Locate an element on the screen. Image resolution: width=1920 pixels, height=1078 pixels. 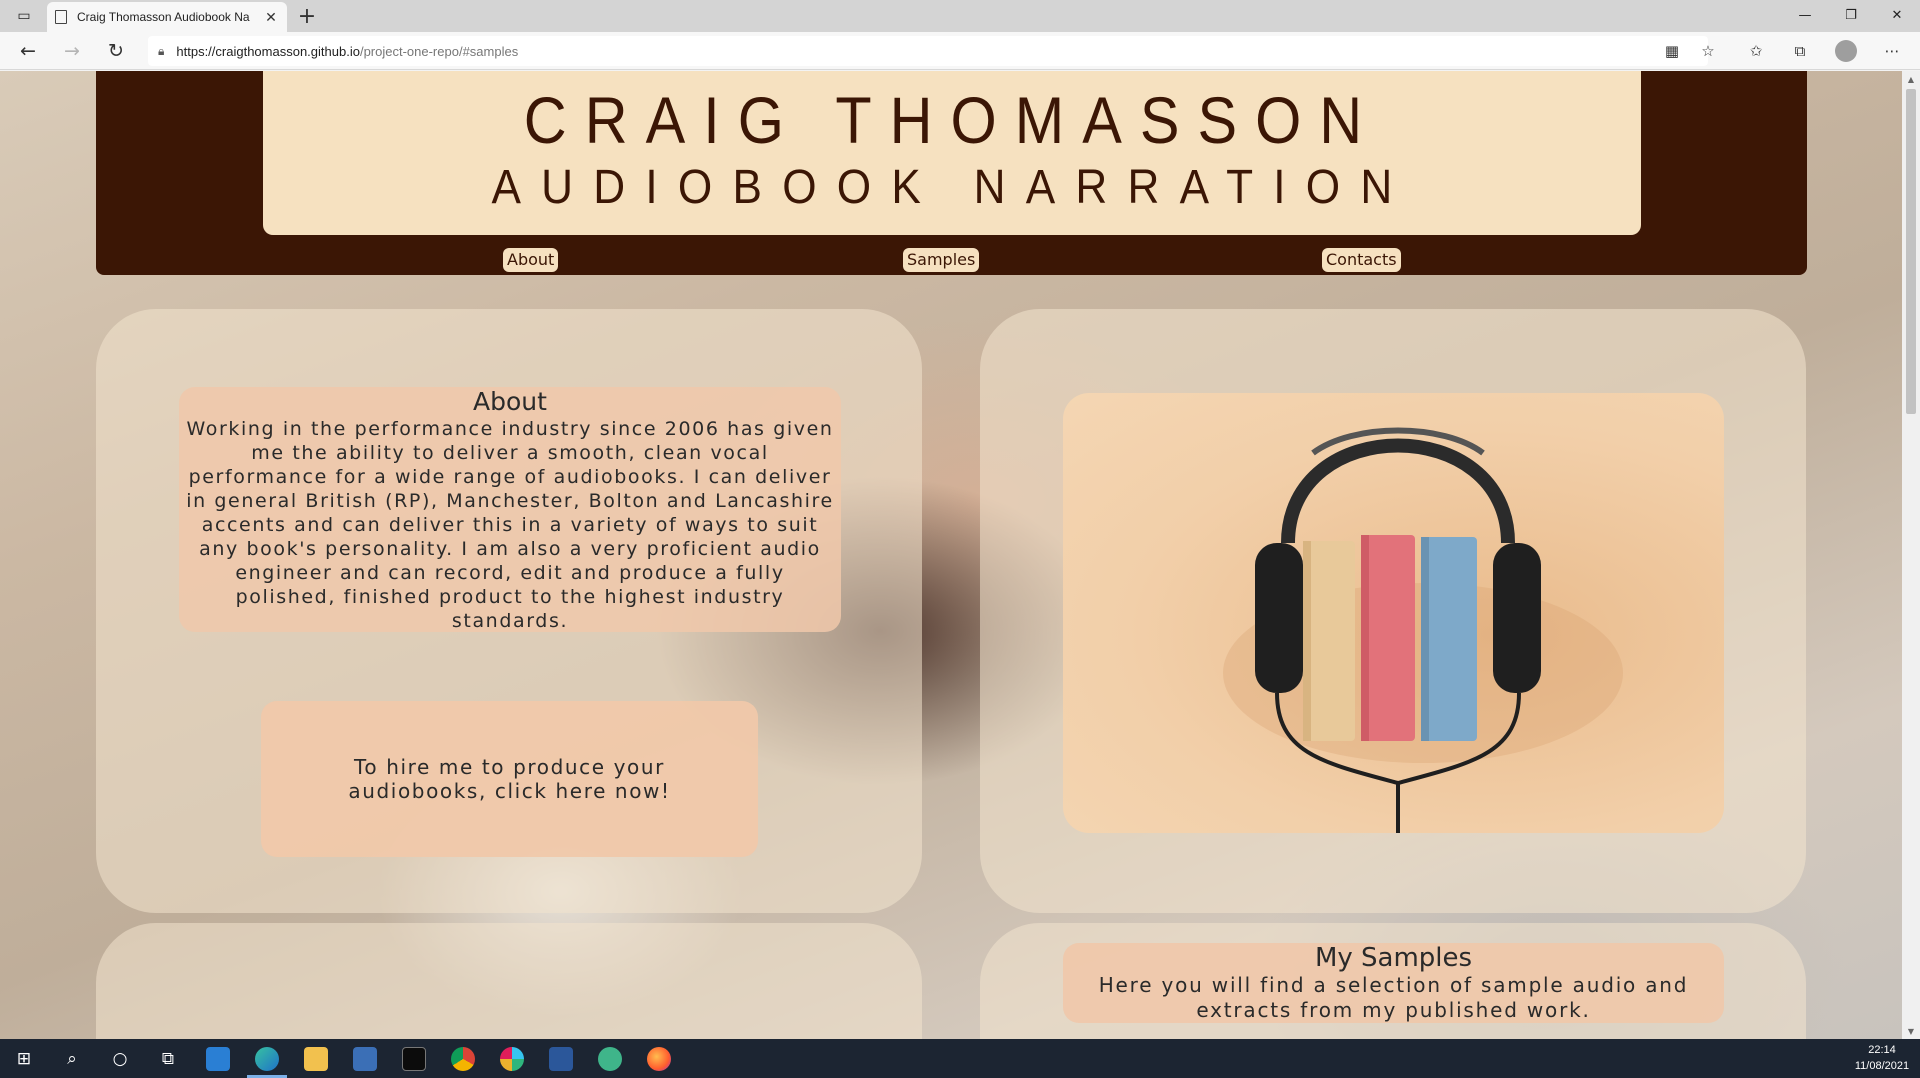
nav-link-contacts: Contacts is located at coordinates (1361, 260).